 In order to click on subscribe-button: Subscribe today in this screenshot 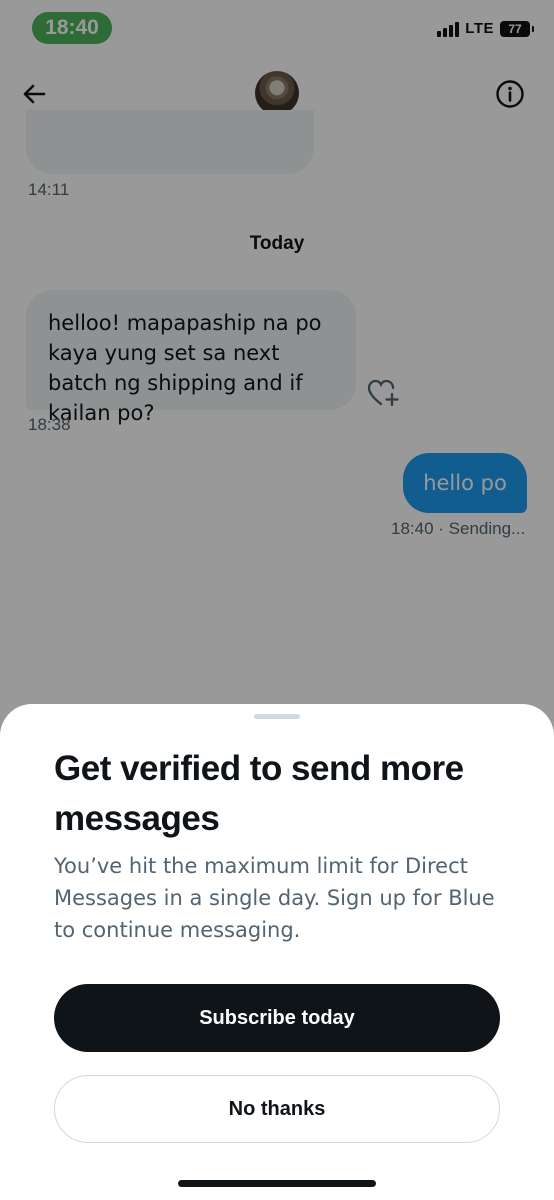, I will do `click(277, 1018)`.